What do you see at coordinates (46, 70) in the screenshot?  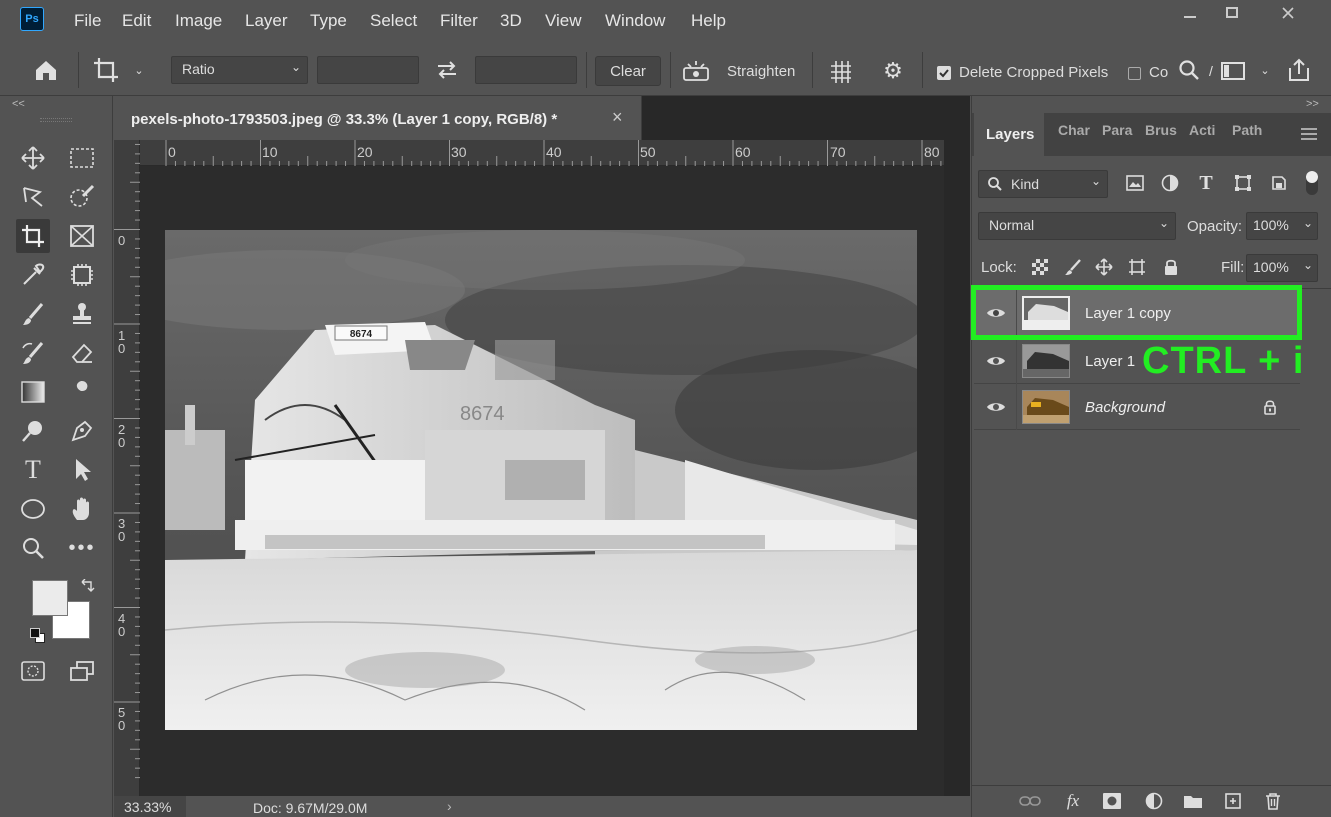 I see `home-icon` at bounding box center [46, 70].